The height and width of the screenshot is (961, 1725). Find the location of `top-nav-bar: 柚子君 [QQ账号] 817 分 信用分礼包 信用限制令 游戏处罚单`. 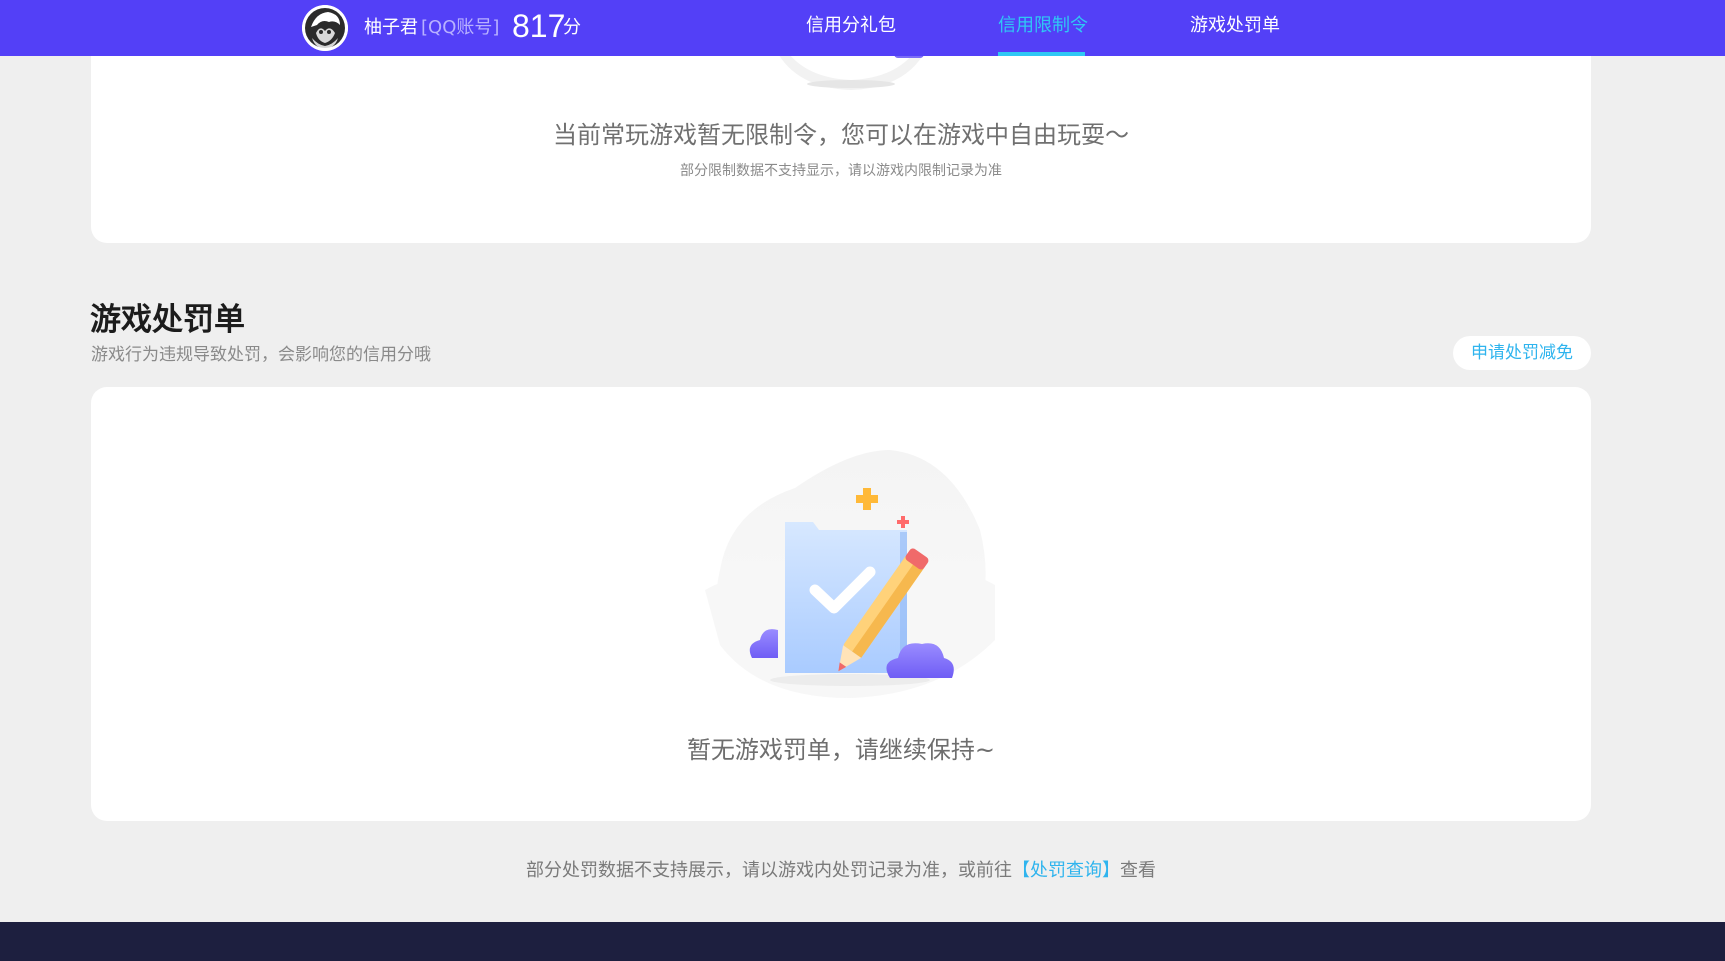

top-nav-bar: 柚子君 [QQ账号] 817 分 信用分礼包 信用限制令 游戏处罚单 is located at coordinates (862, 28).